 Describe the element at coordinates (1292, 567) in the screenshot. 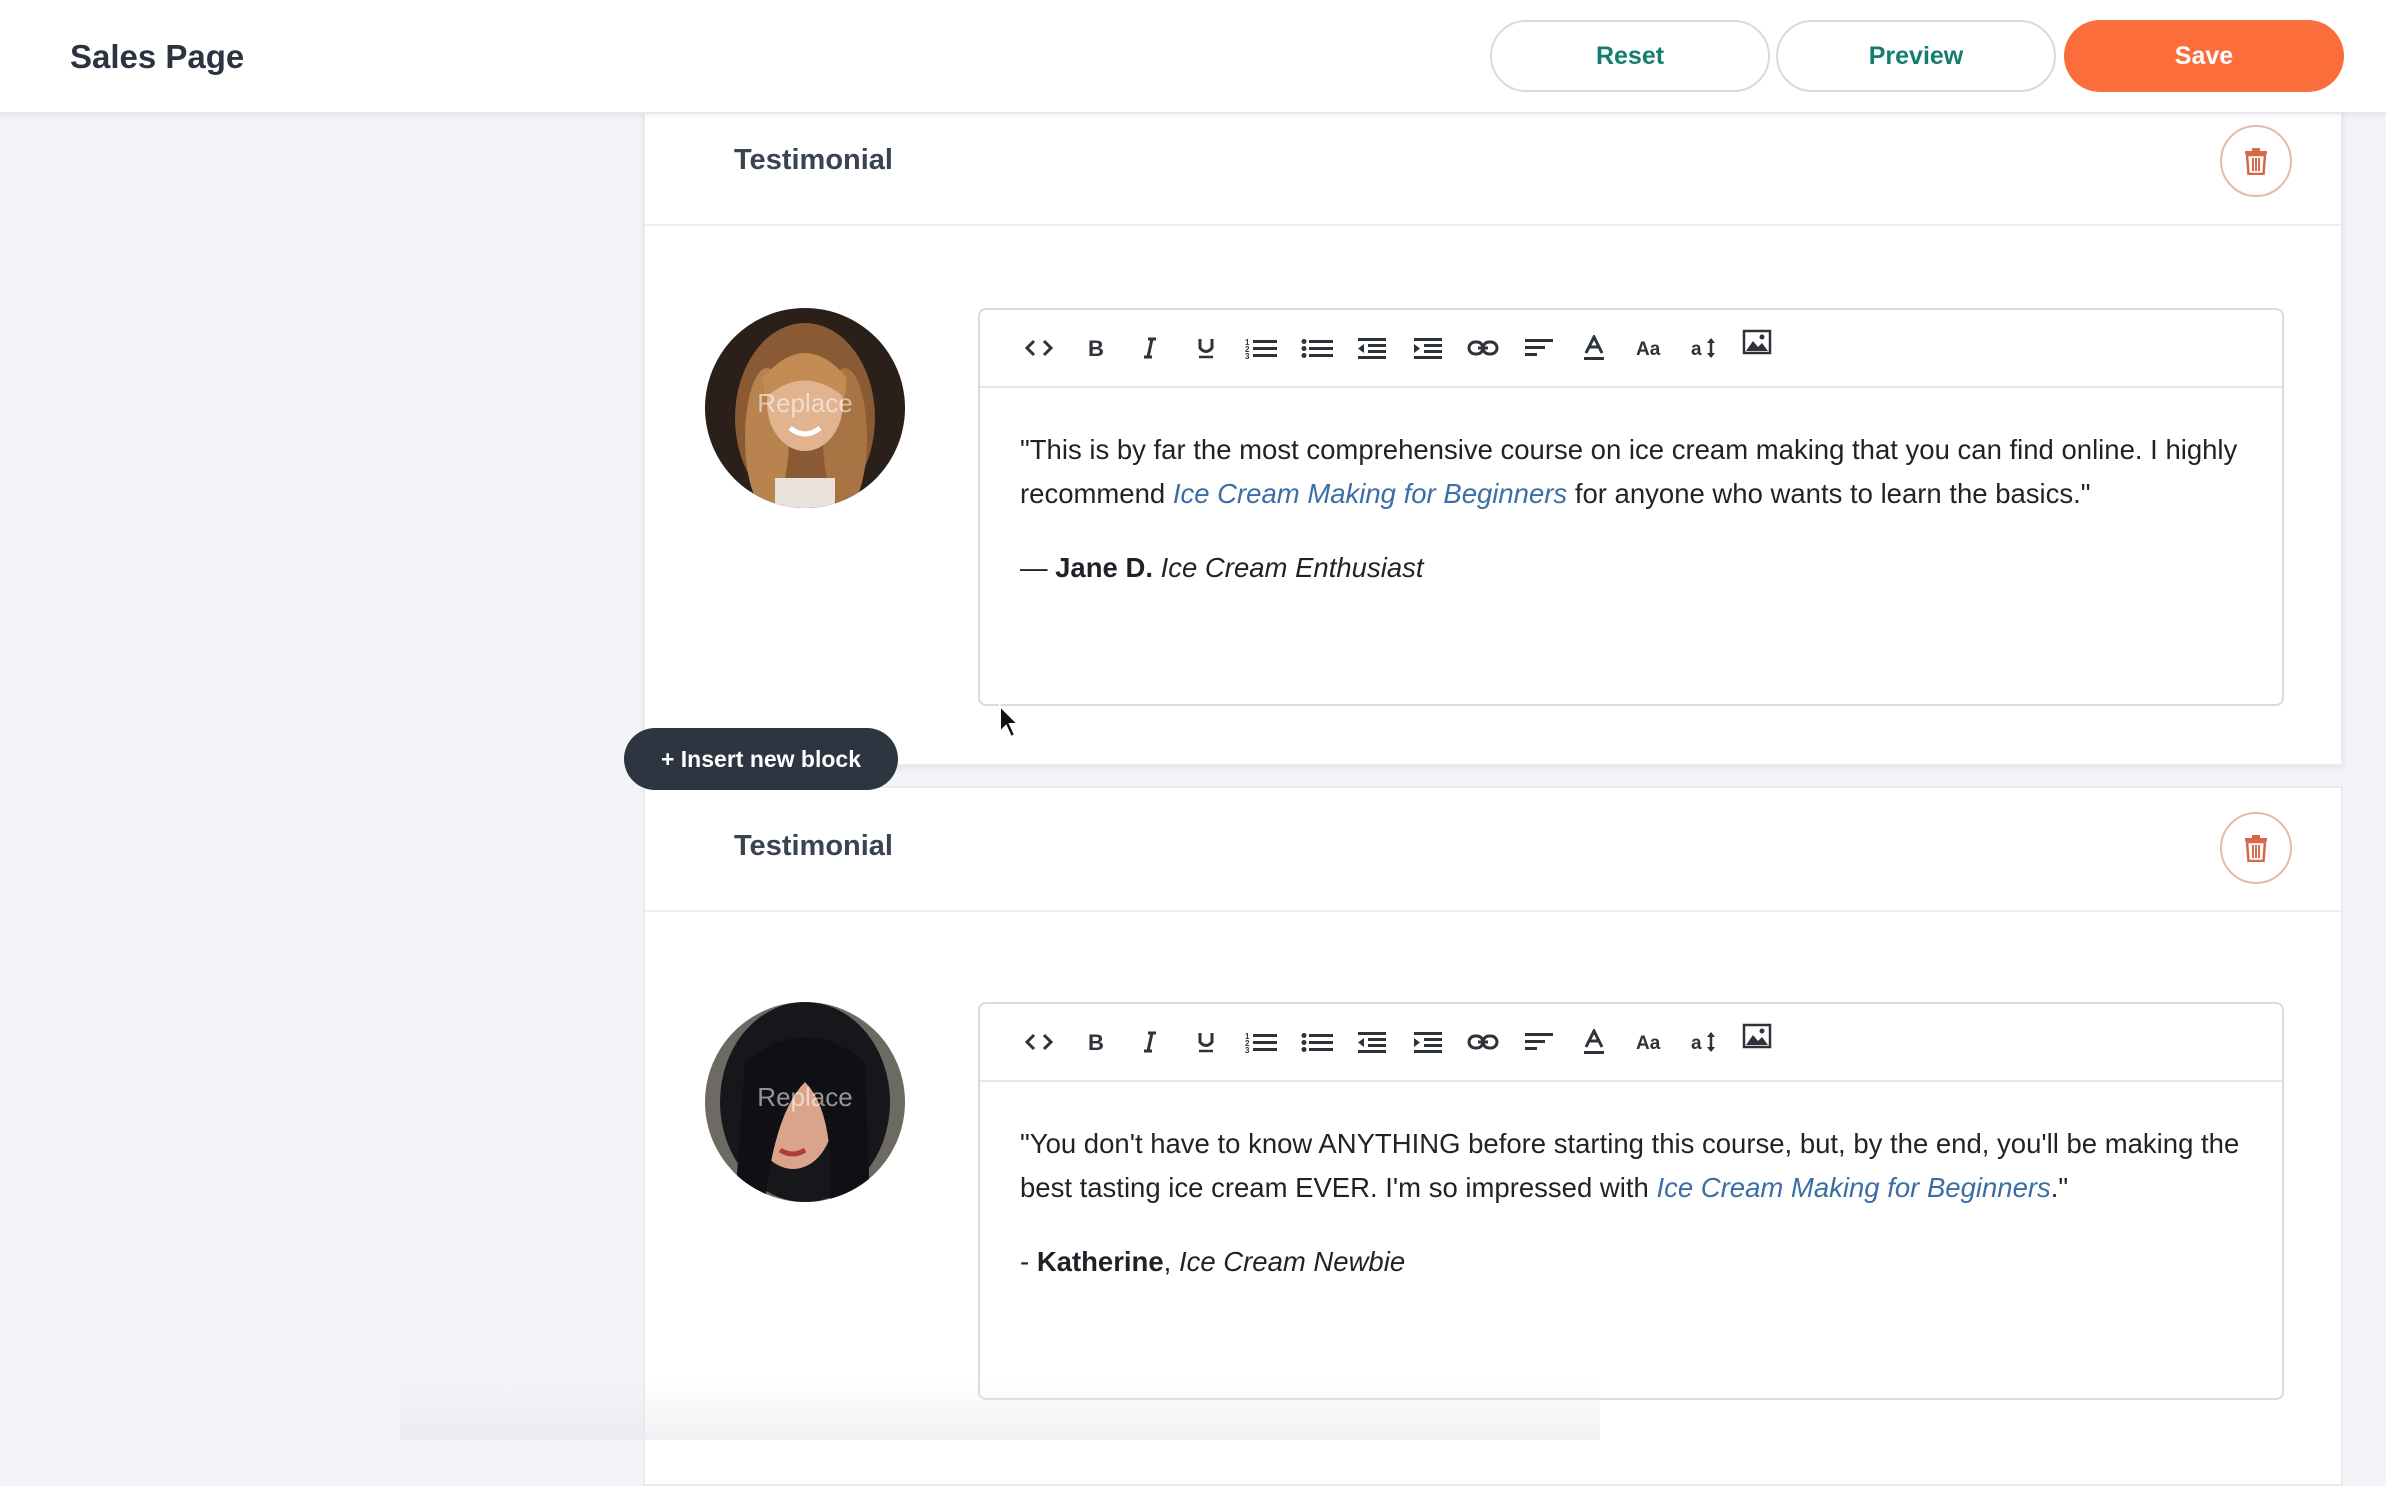

I see `author-role: Ice Cream Enthusiast` at that location.